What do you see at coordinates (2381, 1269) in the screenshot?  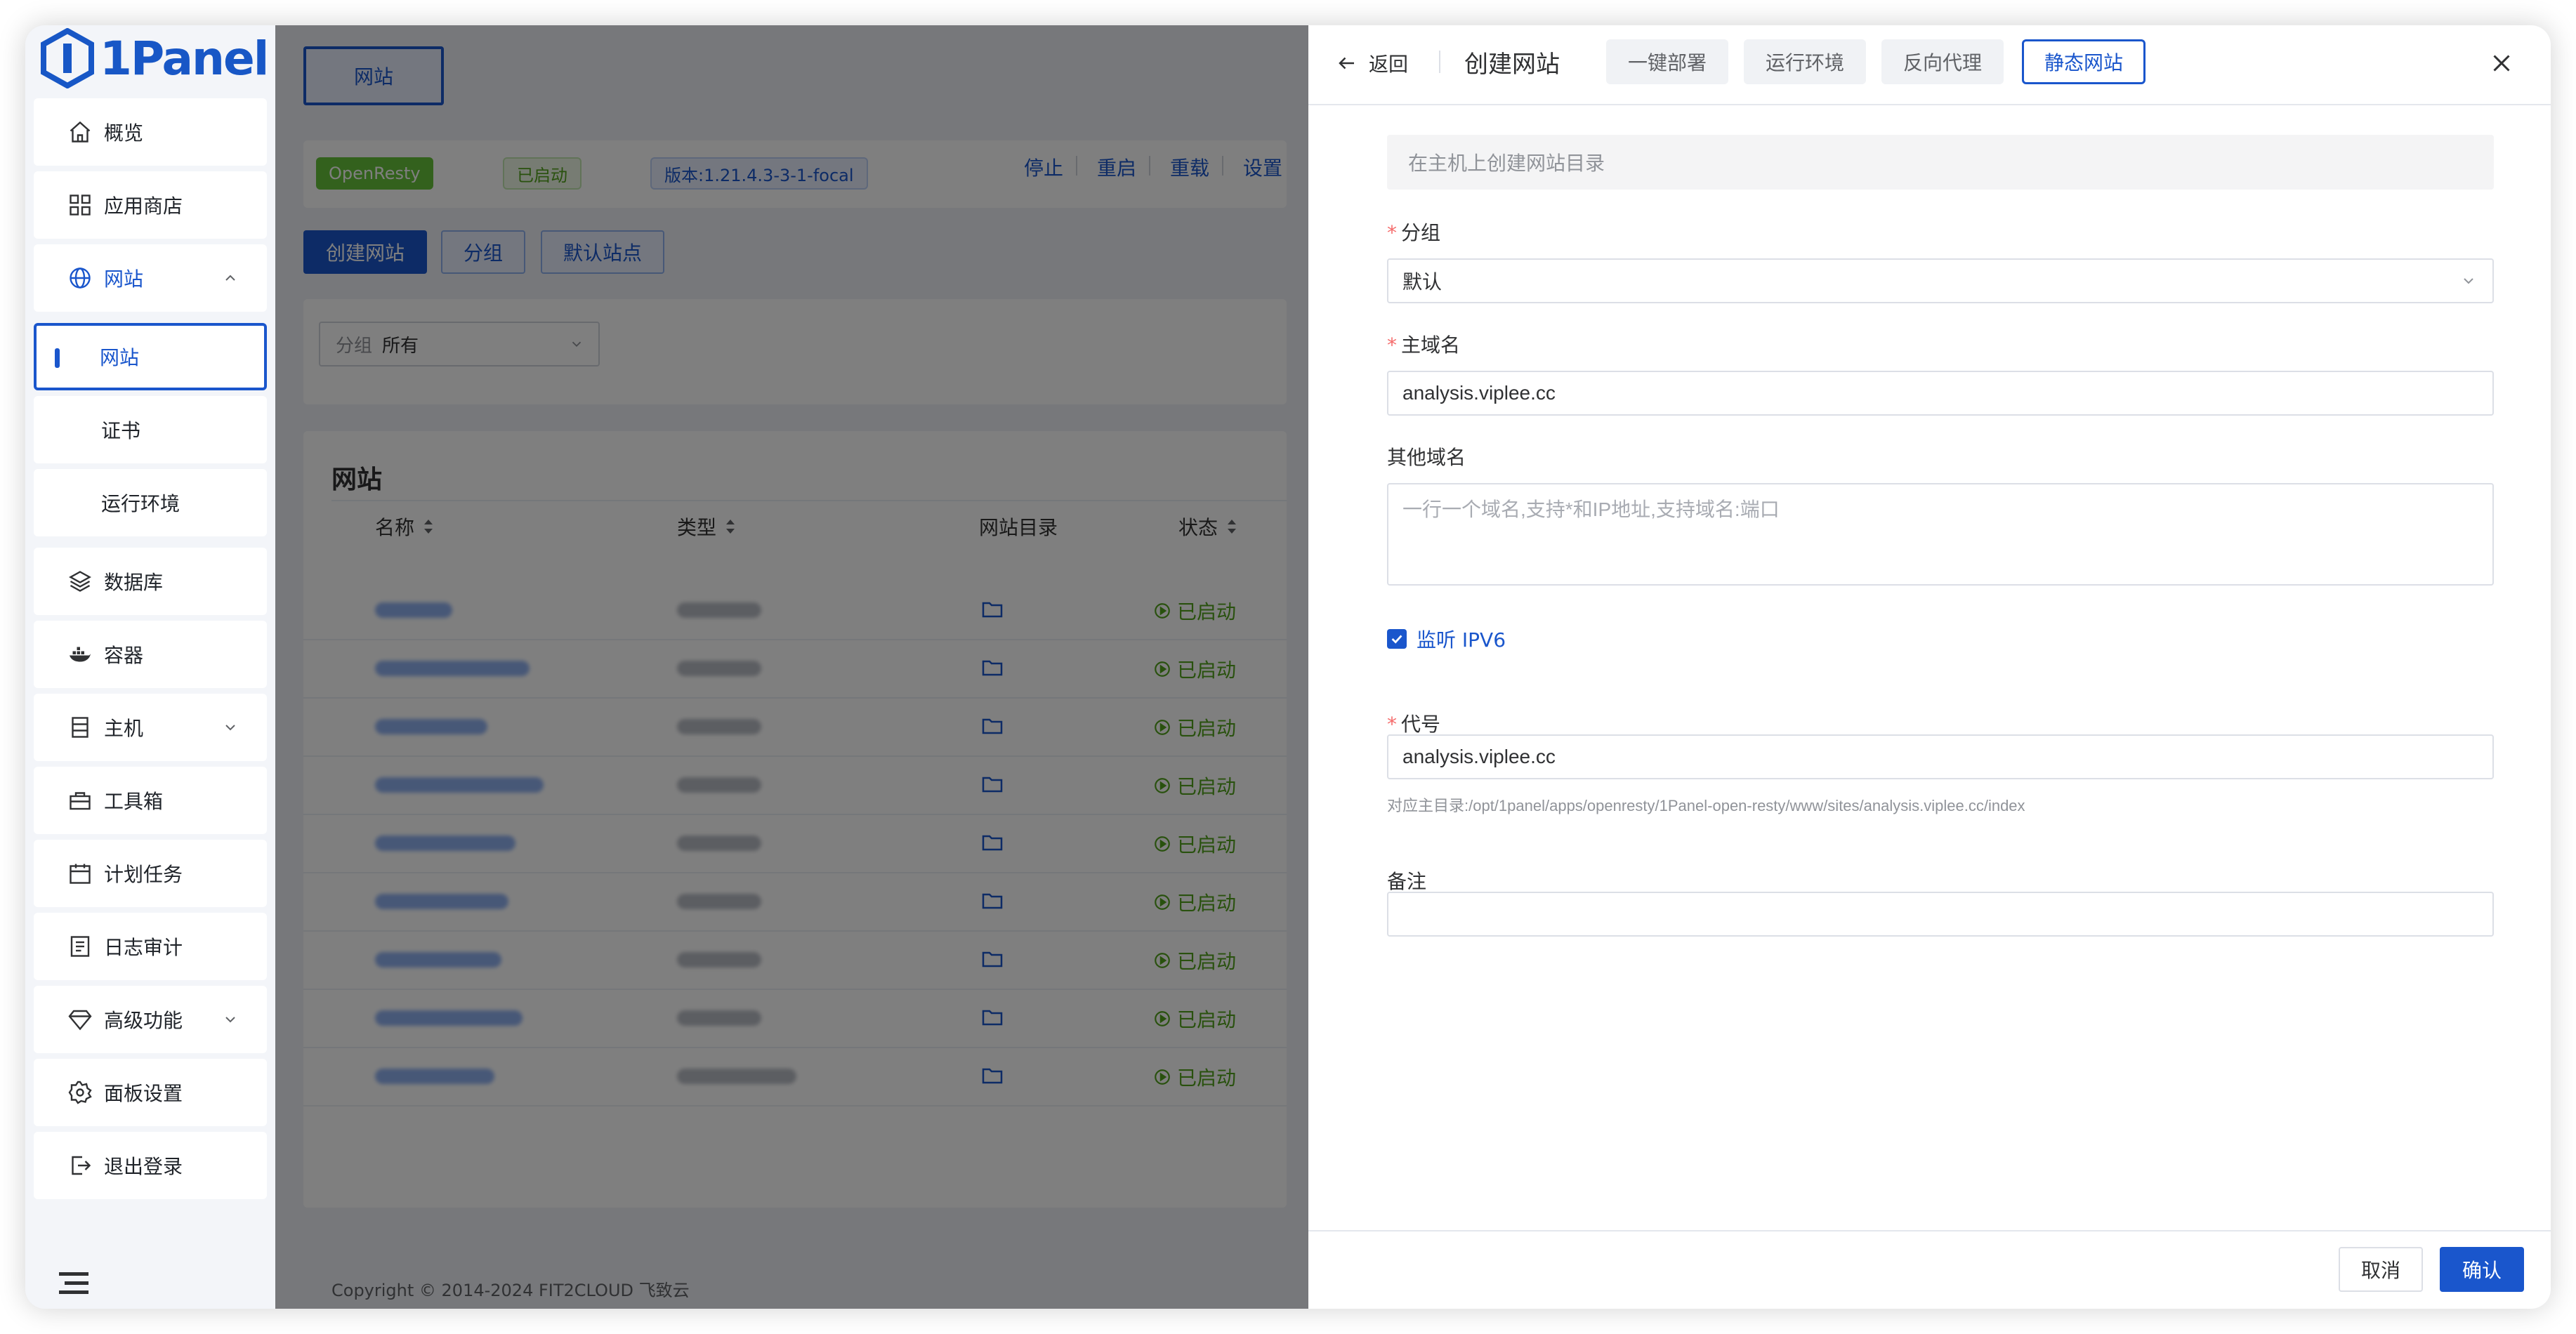 I see `cancel-button: 取消` at bounding box center [2381, 1269].